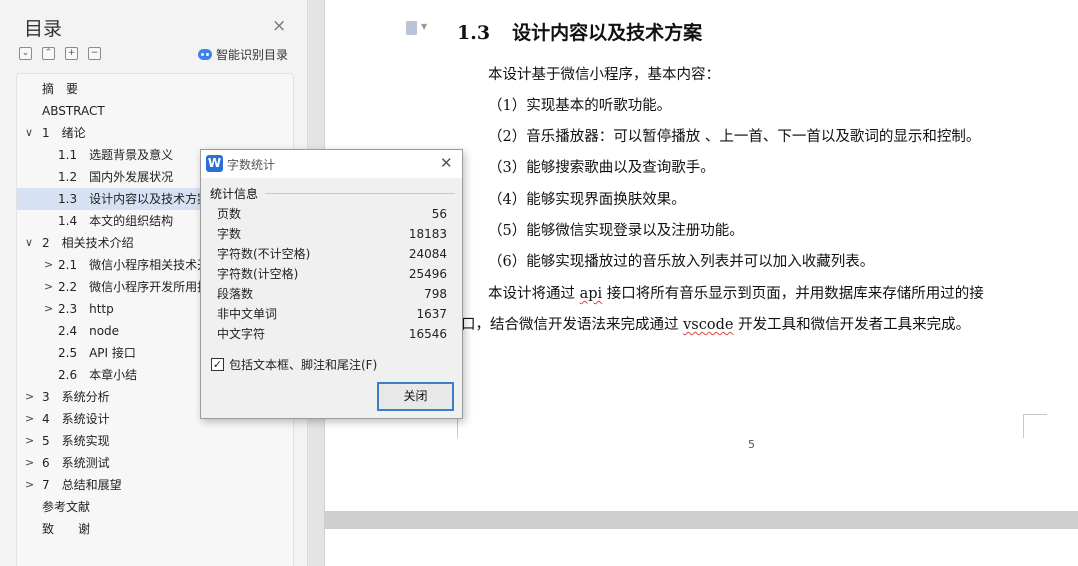 The image size is (1078, 566). What do you see at coordinates (1035, 426) in the screenshot?
I see `margin-corner-right` at bounding box center [1035, 426].